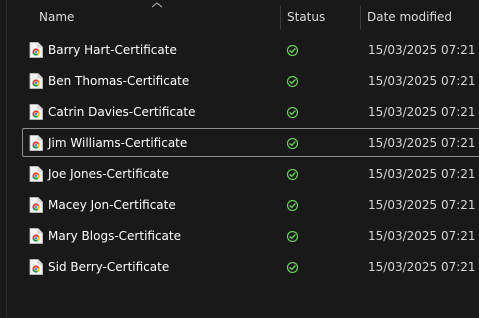  I want to click on column-header-bar: Name Status Date modified, so click(239, 17).